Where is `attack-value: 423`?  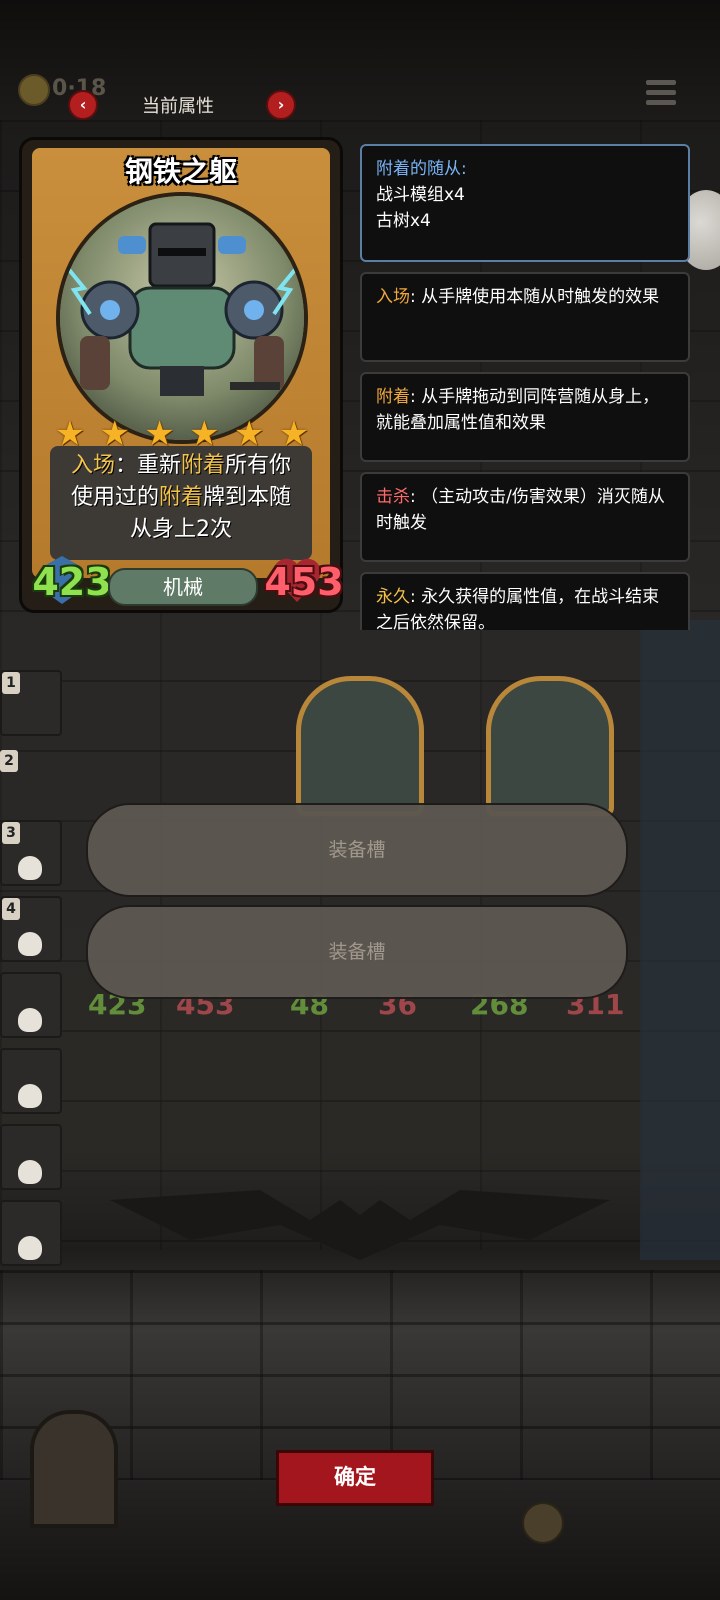 attack-value: 423 is located at coordinates (72, 582).